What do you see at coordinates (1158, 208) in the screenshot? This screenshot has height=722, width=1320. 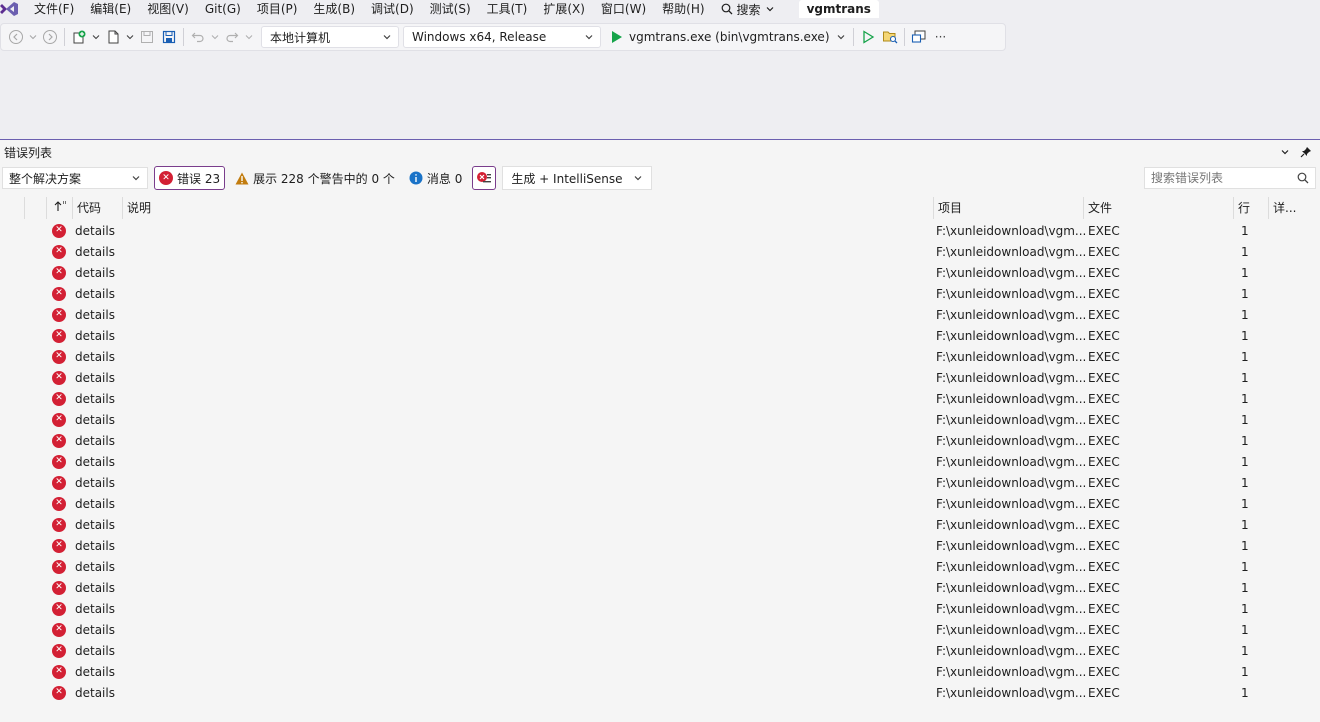 I see `header-file: 文件` at bounding box center [1158, 208].